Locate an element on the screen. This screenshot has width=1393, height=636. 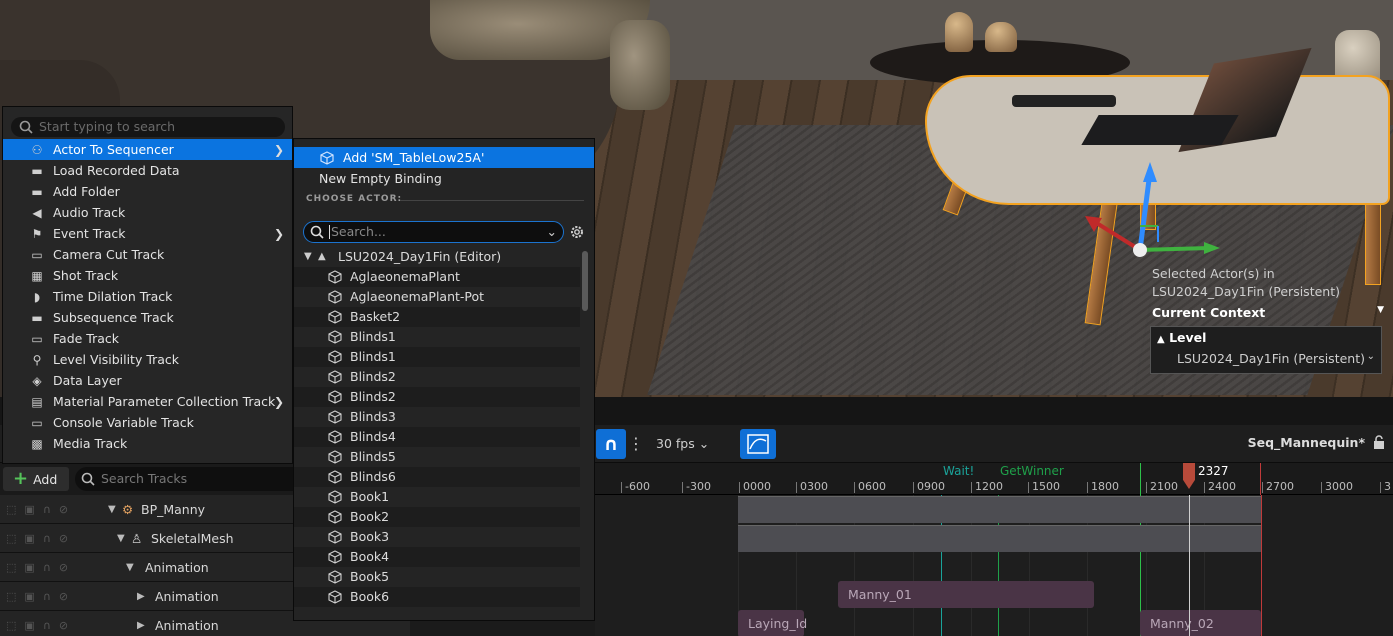
menu-item-load-recorded-data: ▬ Load Recorded Data is located at coordinates (147, 170).